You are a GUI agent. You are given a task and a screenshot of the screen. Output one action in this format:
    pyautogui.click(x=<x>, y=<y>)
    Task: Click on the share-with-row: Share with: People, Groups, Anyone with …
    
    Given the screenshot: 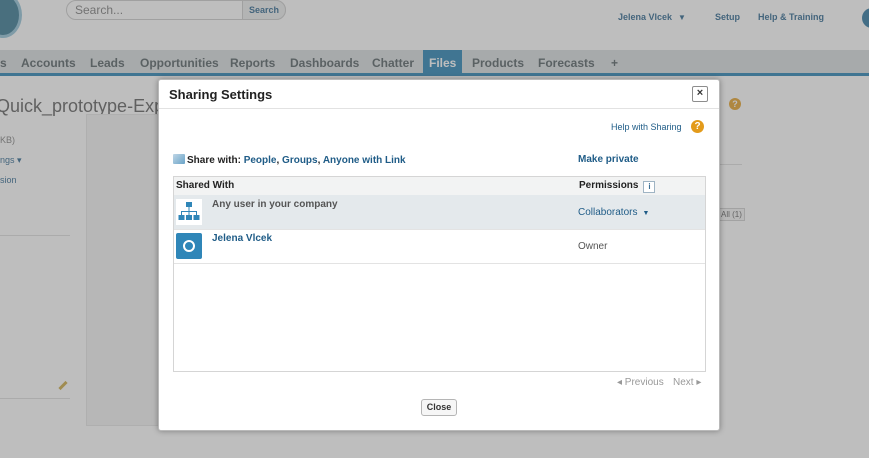 What is the action you would take?
    pyautogui.click(x=289, y=160)
    